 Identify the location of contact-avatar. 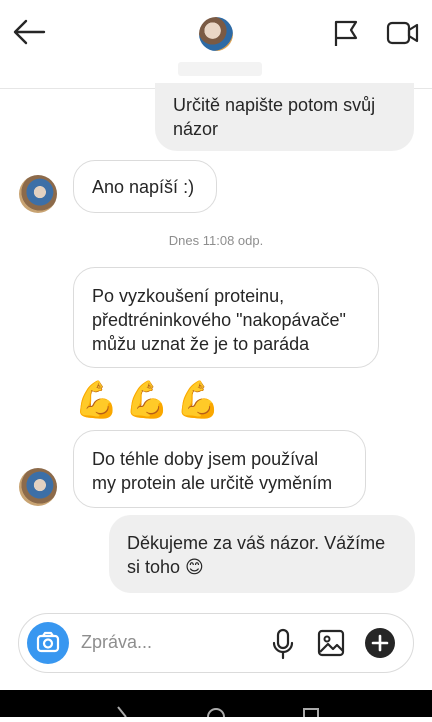
(216, 34).